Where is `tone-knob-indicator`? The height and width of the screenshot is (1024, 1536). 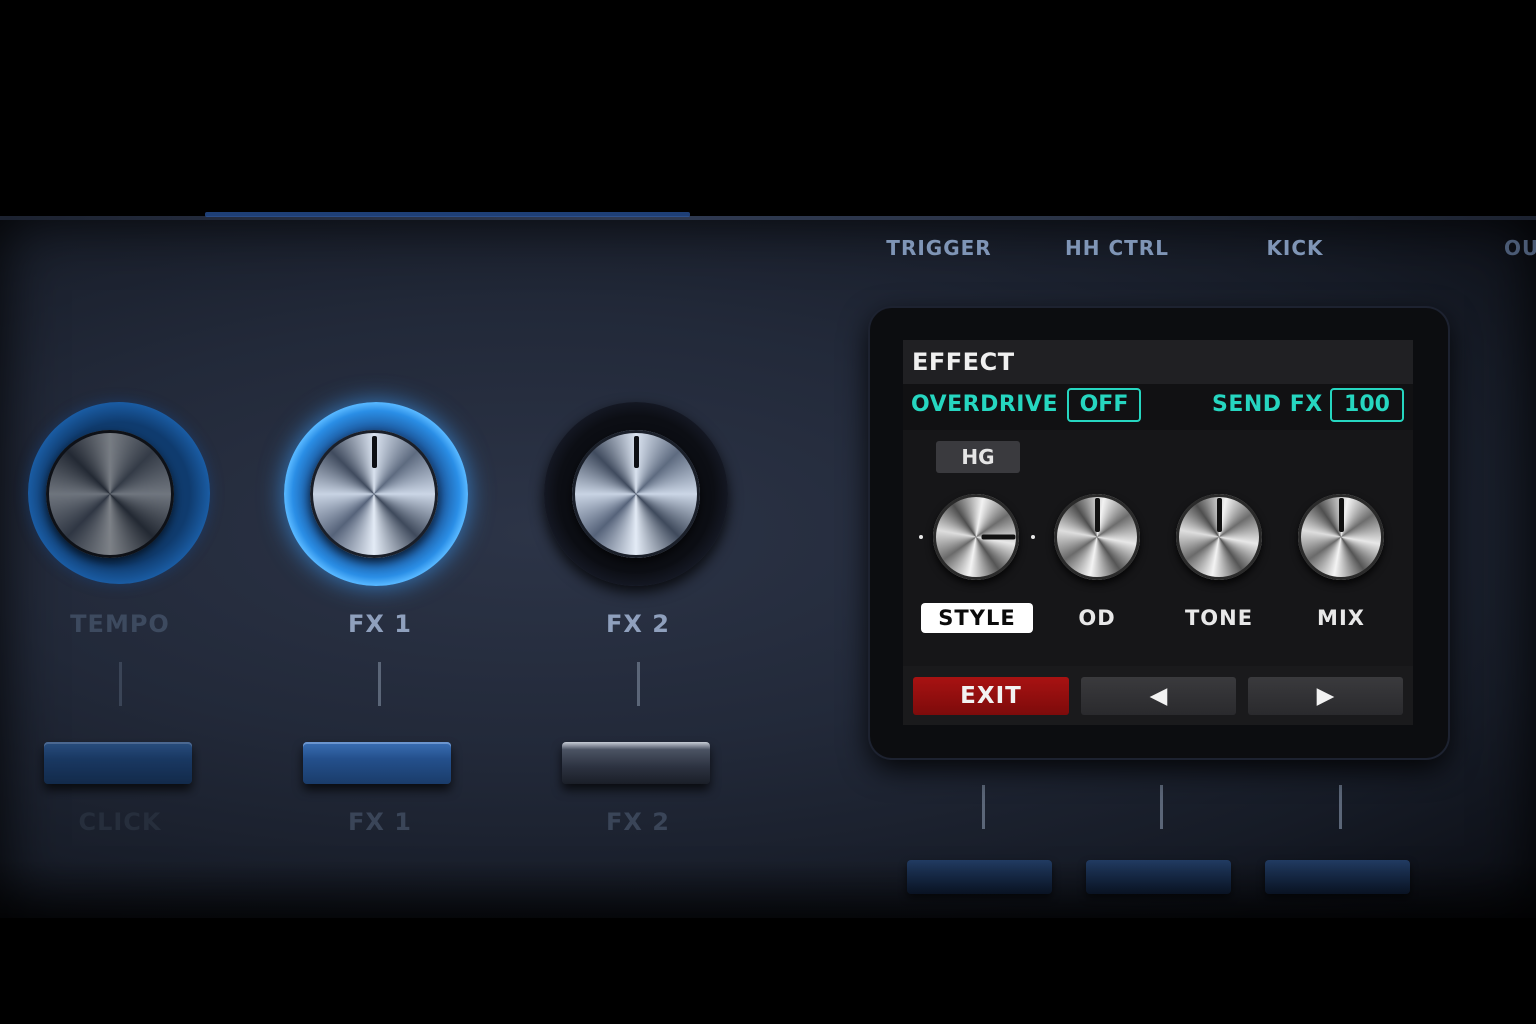 tone-knob-indicator is located at coordinates (1219, 515).